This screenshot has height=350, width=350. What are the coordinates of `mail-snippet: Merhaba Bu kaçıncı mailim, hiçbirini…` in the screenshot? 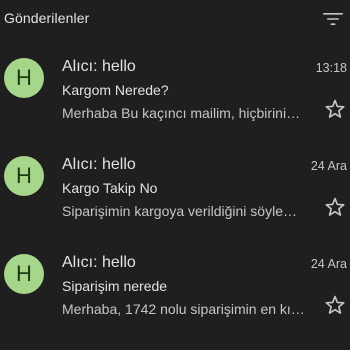 It's located at (181, 113).